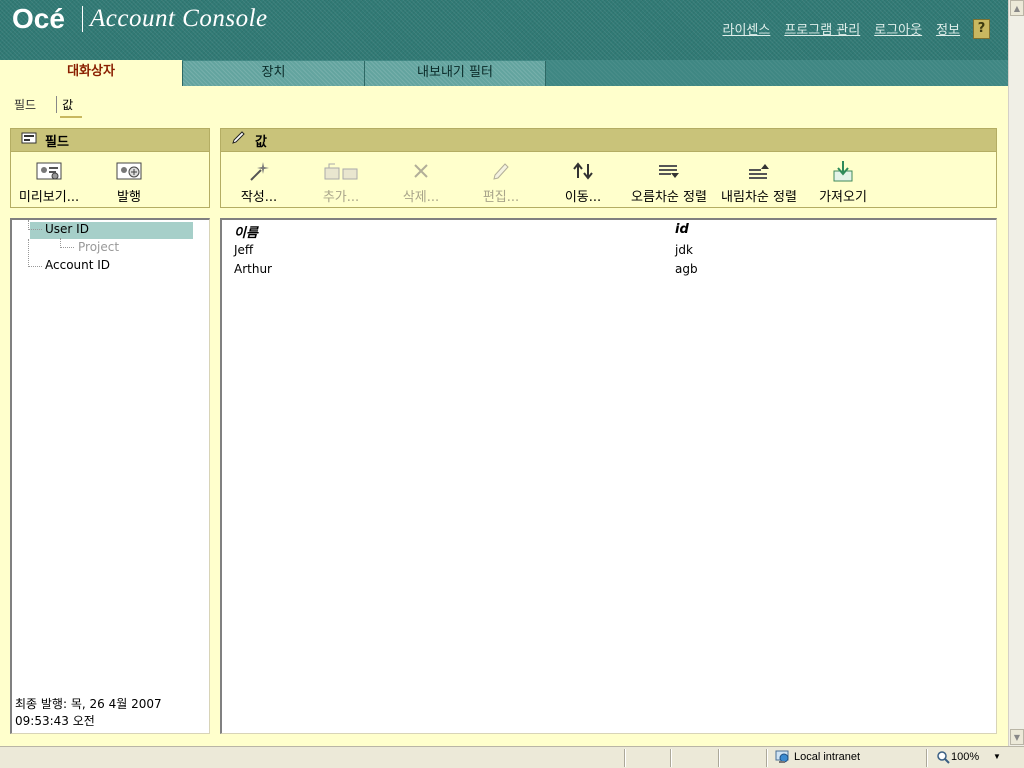 This screenshot has height=768, width=1024. I want to click on sort-descending-label: 내림차순 정렬, so click(759, 197).